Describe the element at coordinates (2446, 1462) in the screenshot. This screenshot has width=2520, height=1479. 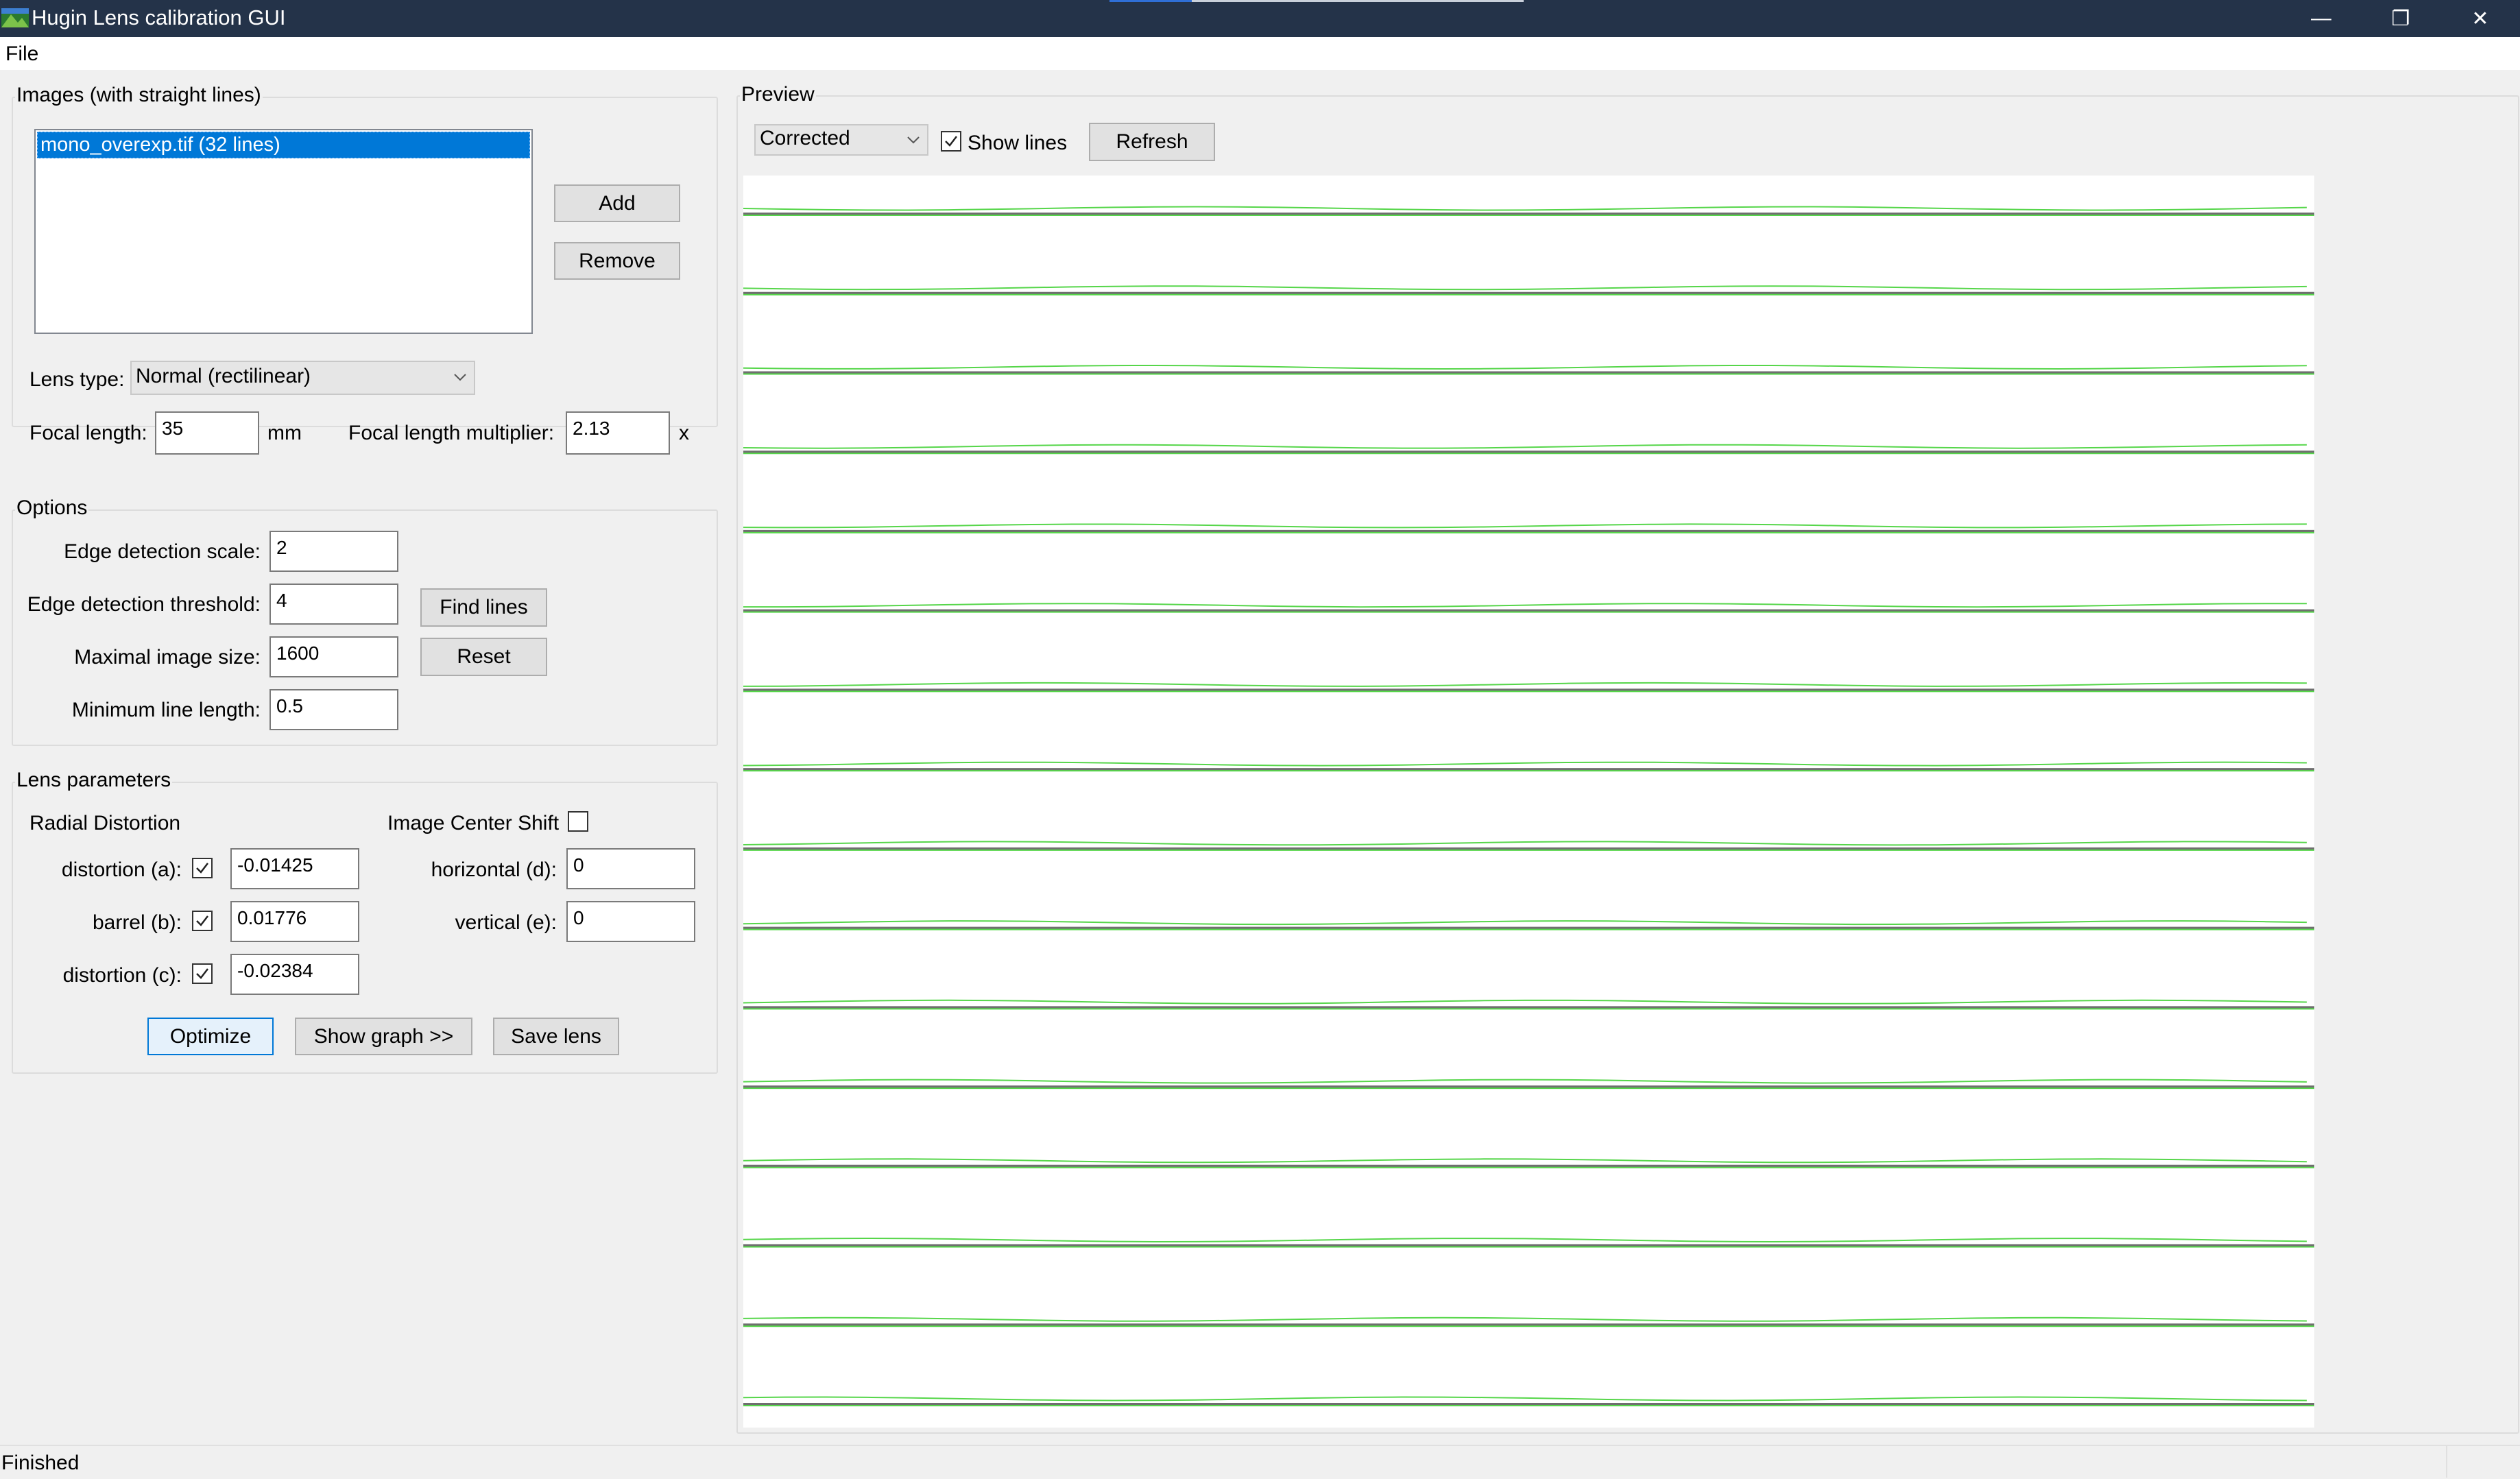
I see `status-divider` at that location.